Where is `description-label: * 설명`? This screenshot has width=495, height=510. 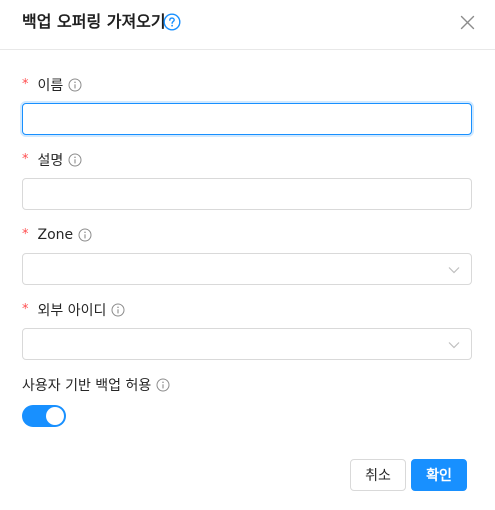 description-label: * 설명 is located at coordinates (52, 160).